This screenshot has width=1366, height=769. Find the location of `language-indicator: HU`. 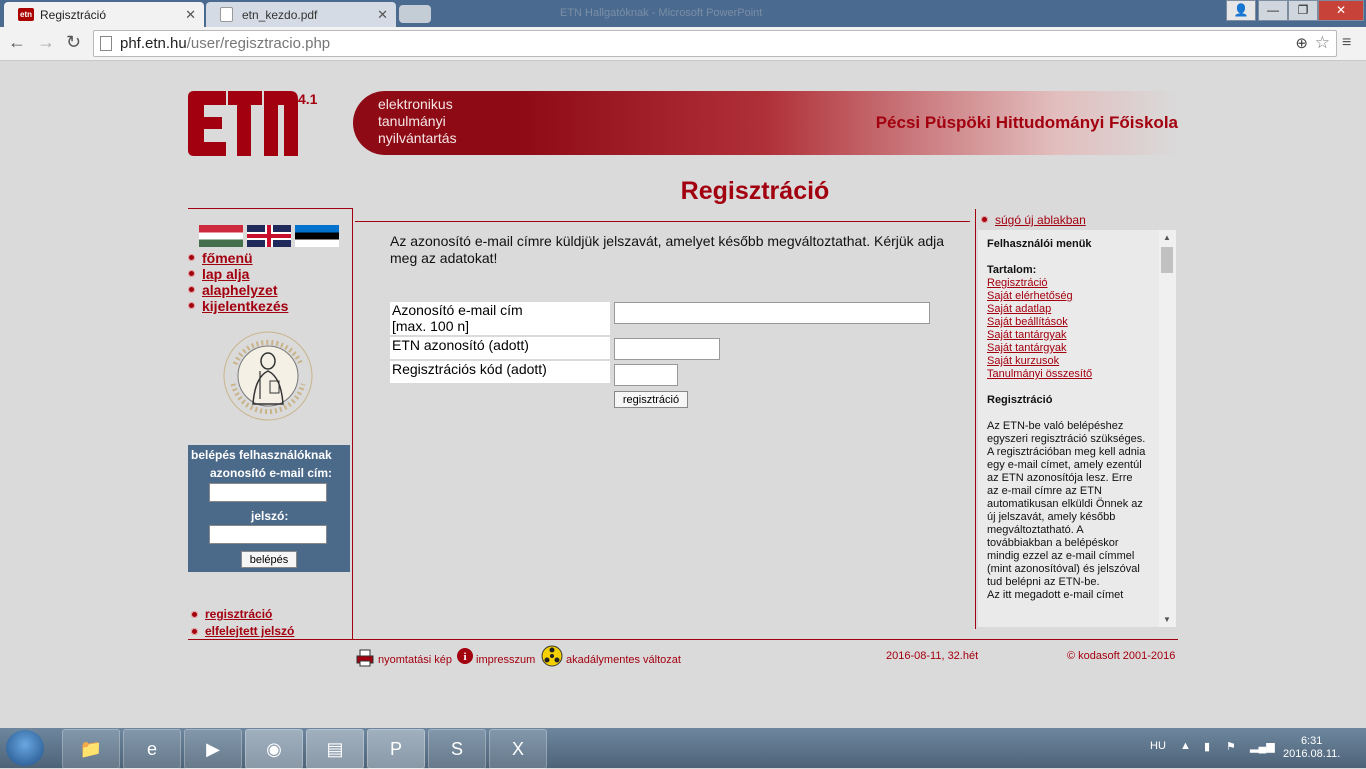

language-indicator: HU is located at coordinates (1158, 746).